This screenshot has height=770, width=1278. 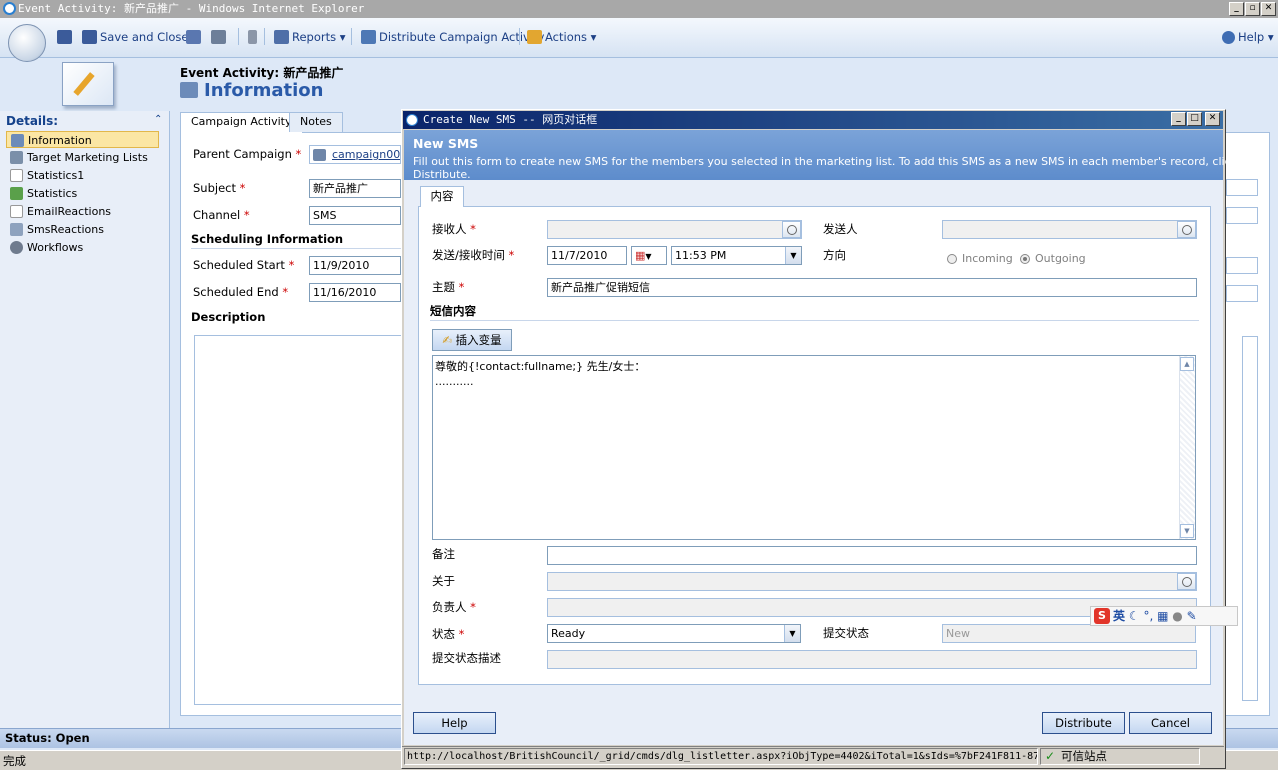 What do you see at coordinates (316, 122) in the screenshot?
I see `tab-notes: Notes` at bounding box center [316, 122].